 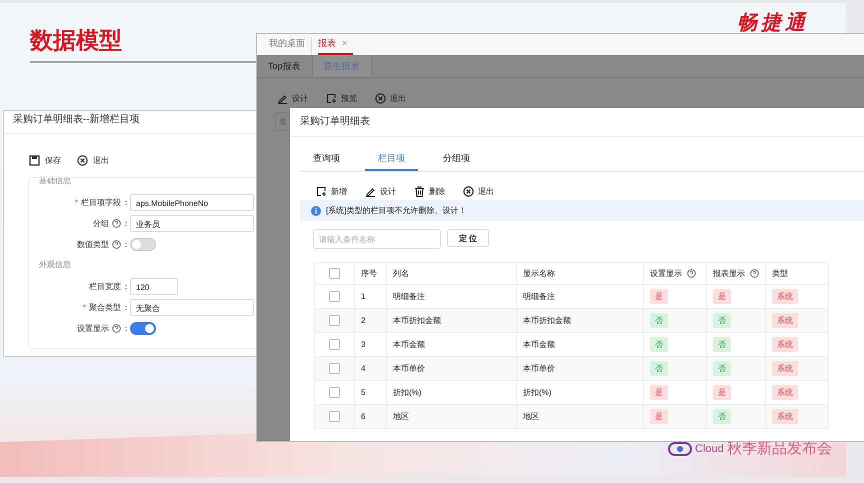 I want to click on field-label: 栏目宽度, so click(x=105, y=286).